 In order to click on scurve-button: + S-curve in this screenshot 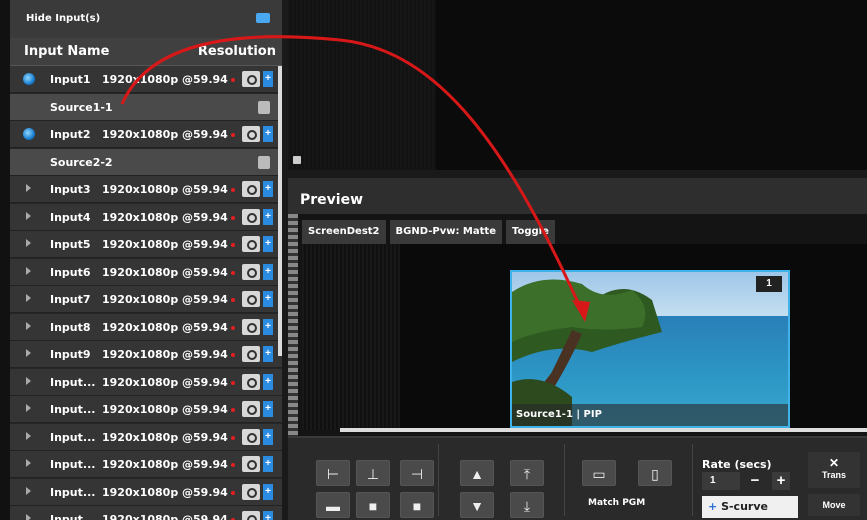, I will do `click(750, 507)`.